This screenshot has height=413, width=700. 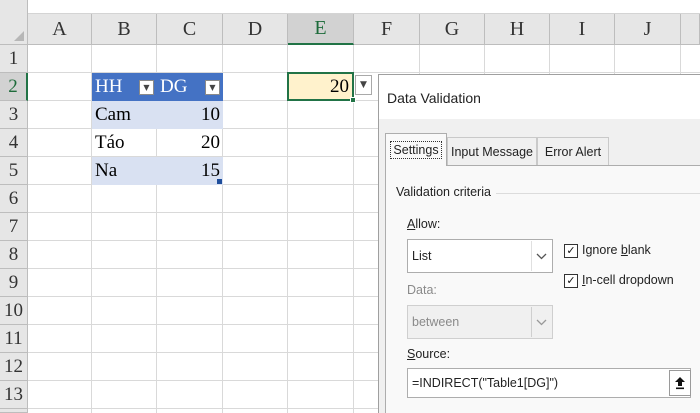 I want to click on tab-input-message: Input Message, so click(x=492, y=151).